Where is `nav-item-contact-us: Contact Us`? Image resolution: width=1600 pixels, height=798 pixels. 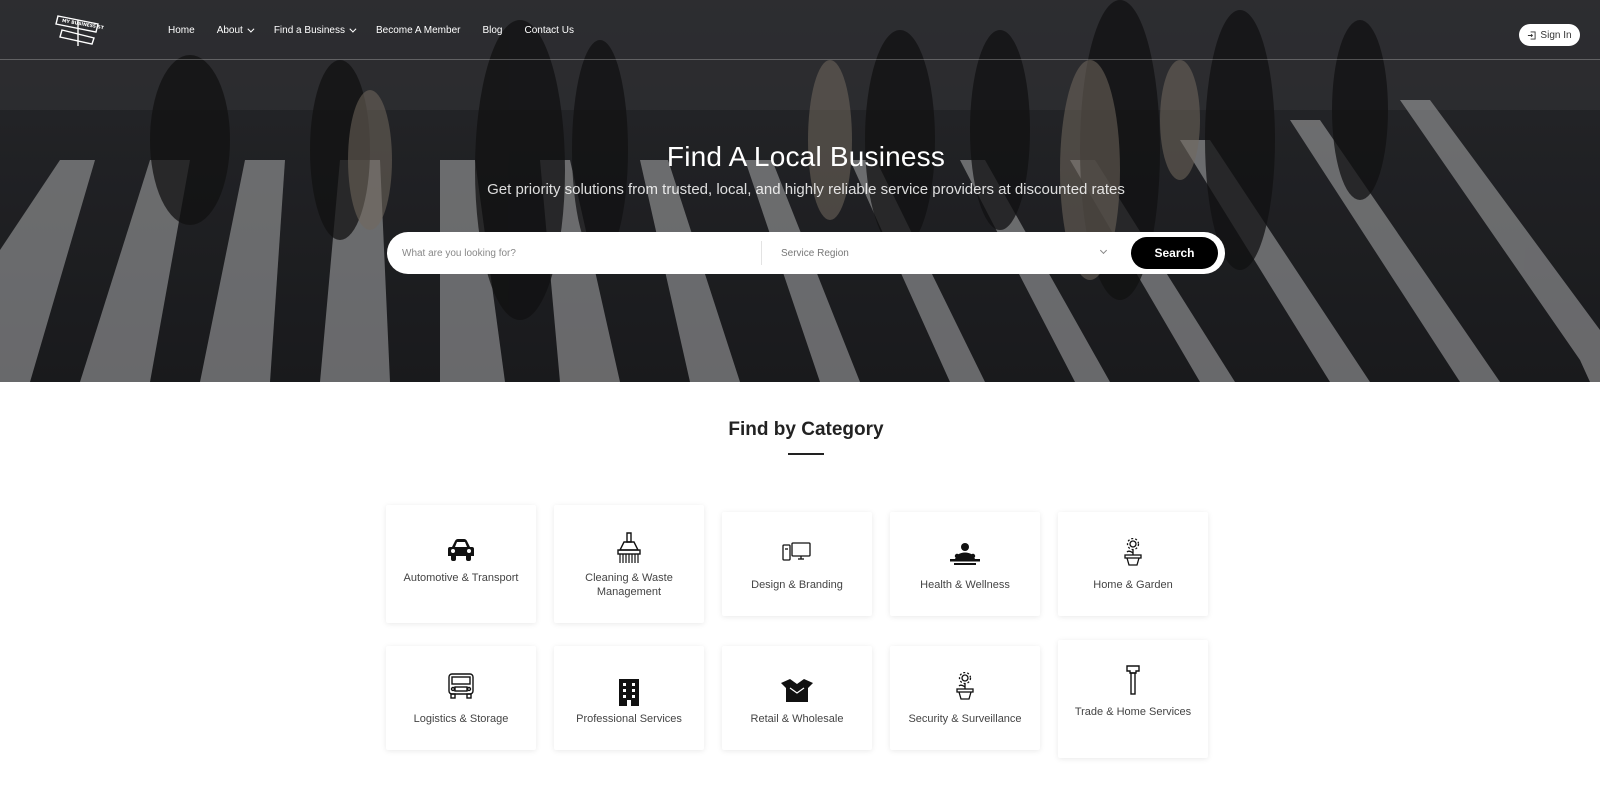
nav-item-contact-us: Contact Us is located at coordinates (548, 30).